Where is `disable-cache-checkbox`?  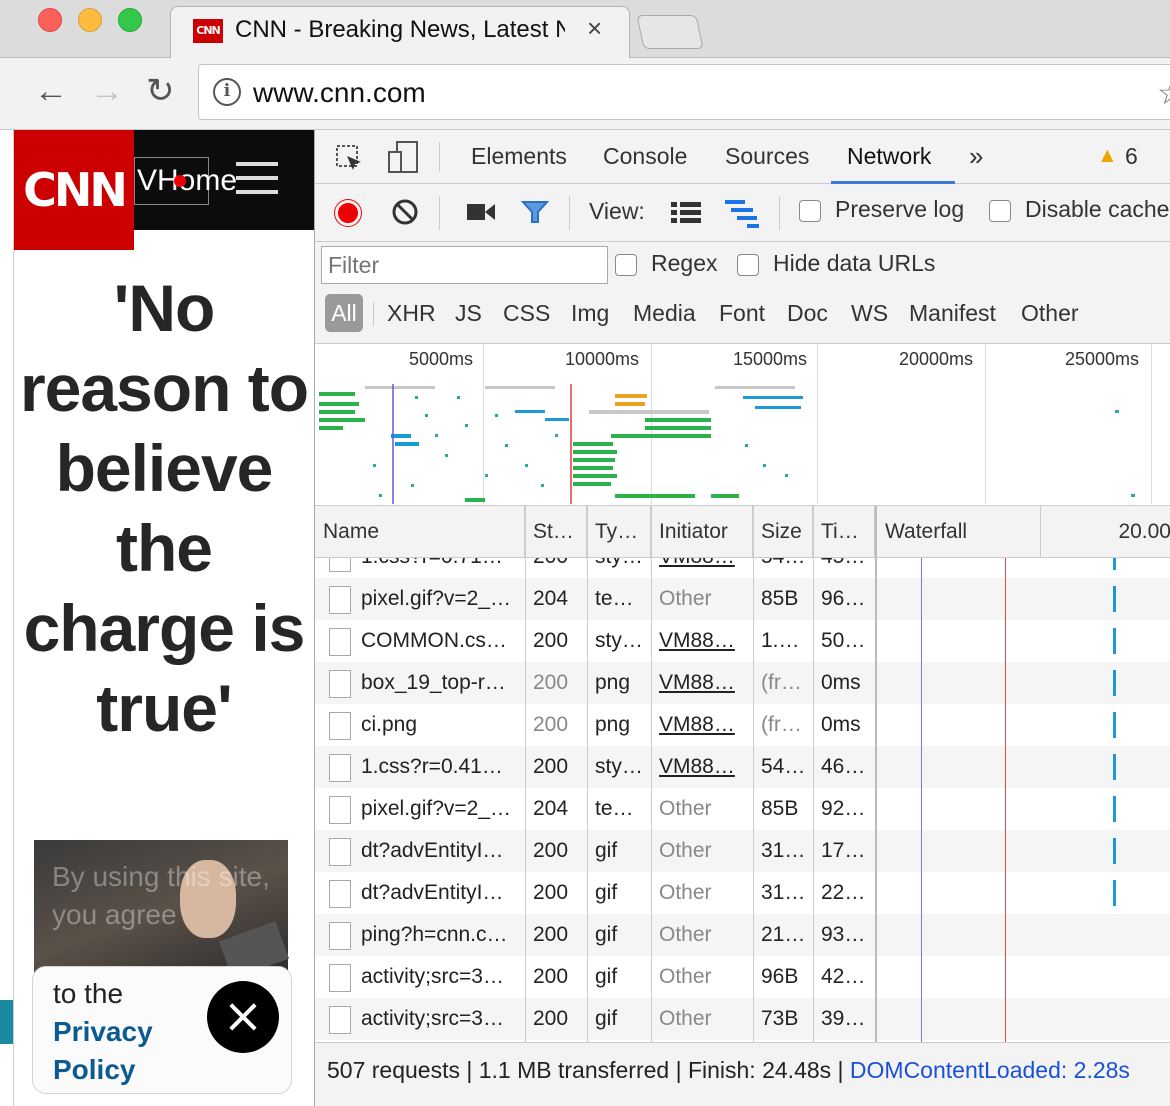
disable-cache-checkbox is located at coordinates (1000, 211).